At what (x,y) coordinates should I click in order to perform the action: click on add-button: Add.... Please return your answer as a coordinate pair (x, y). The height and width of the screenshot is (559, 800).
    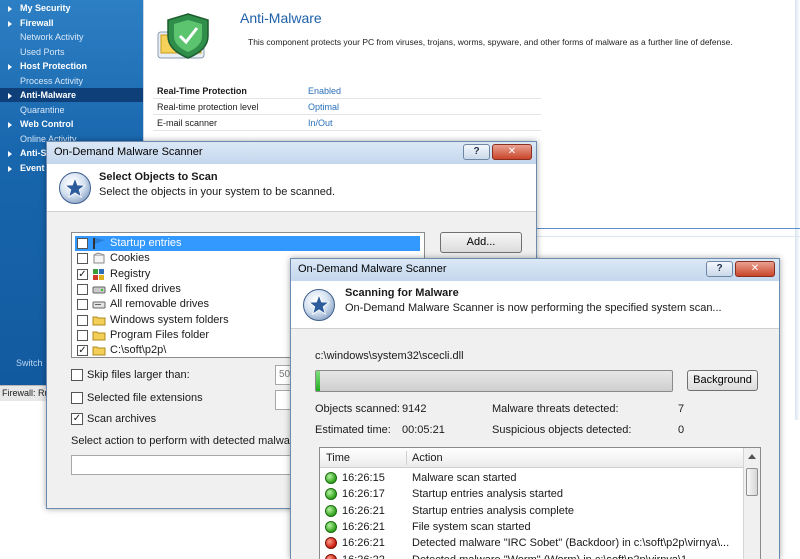
    Looking at the image, I should click on (481, 242).